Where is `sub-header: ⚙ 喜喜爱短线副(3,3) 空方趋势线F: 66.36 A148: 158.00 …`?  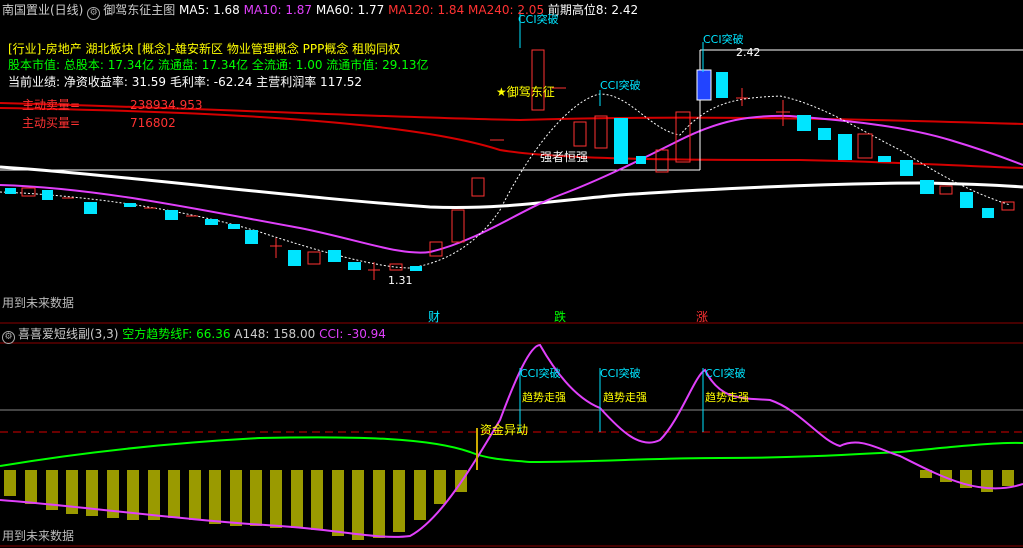
sub-header: ⚙ 喜喜爱短线副(3,3) 空方趋势线F: 66.36 A148: 158.00 … is located at coordinates (194, 335).